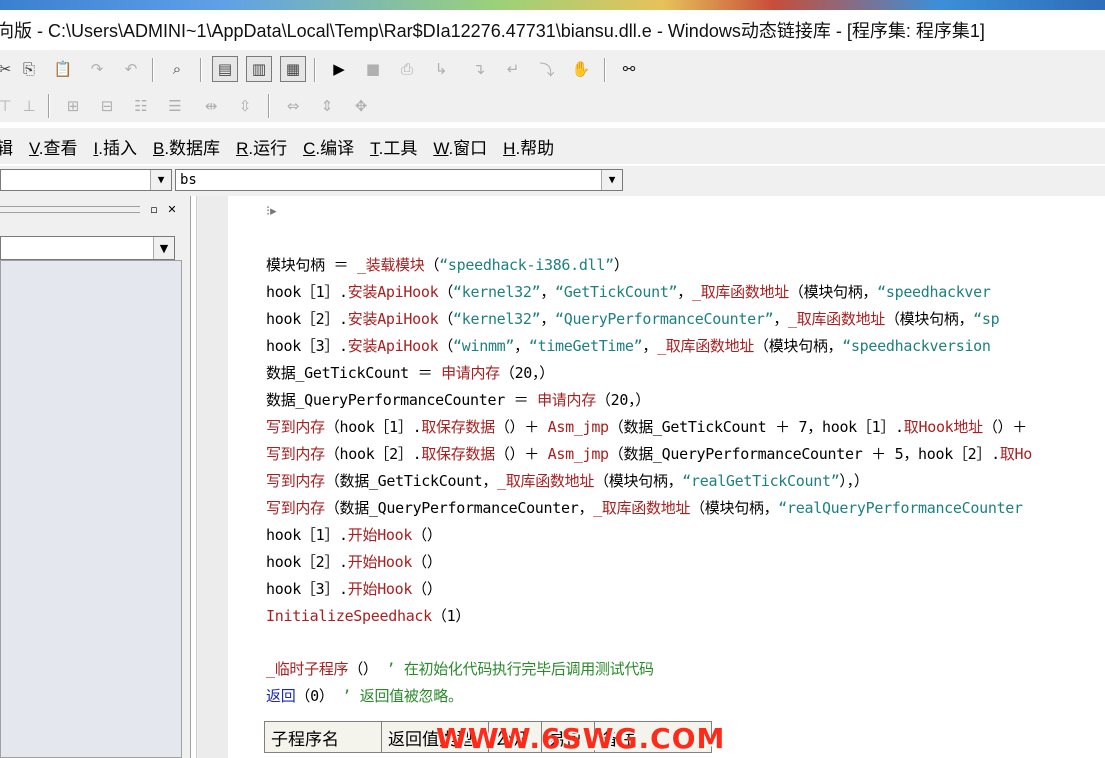 This screenshot has height=758, width=1105. I want to click on table-header-cell: 子程序名, so click(323, 737).